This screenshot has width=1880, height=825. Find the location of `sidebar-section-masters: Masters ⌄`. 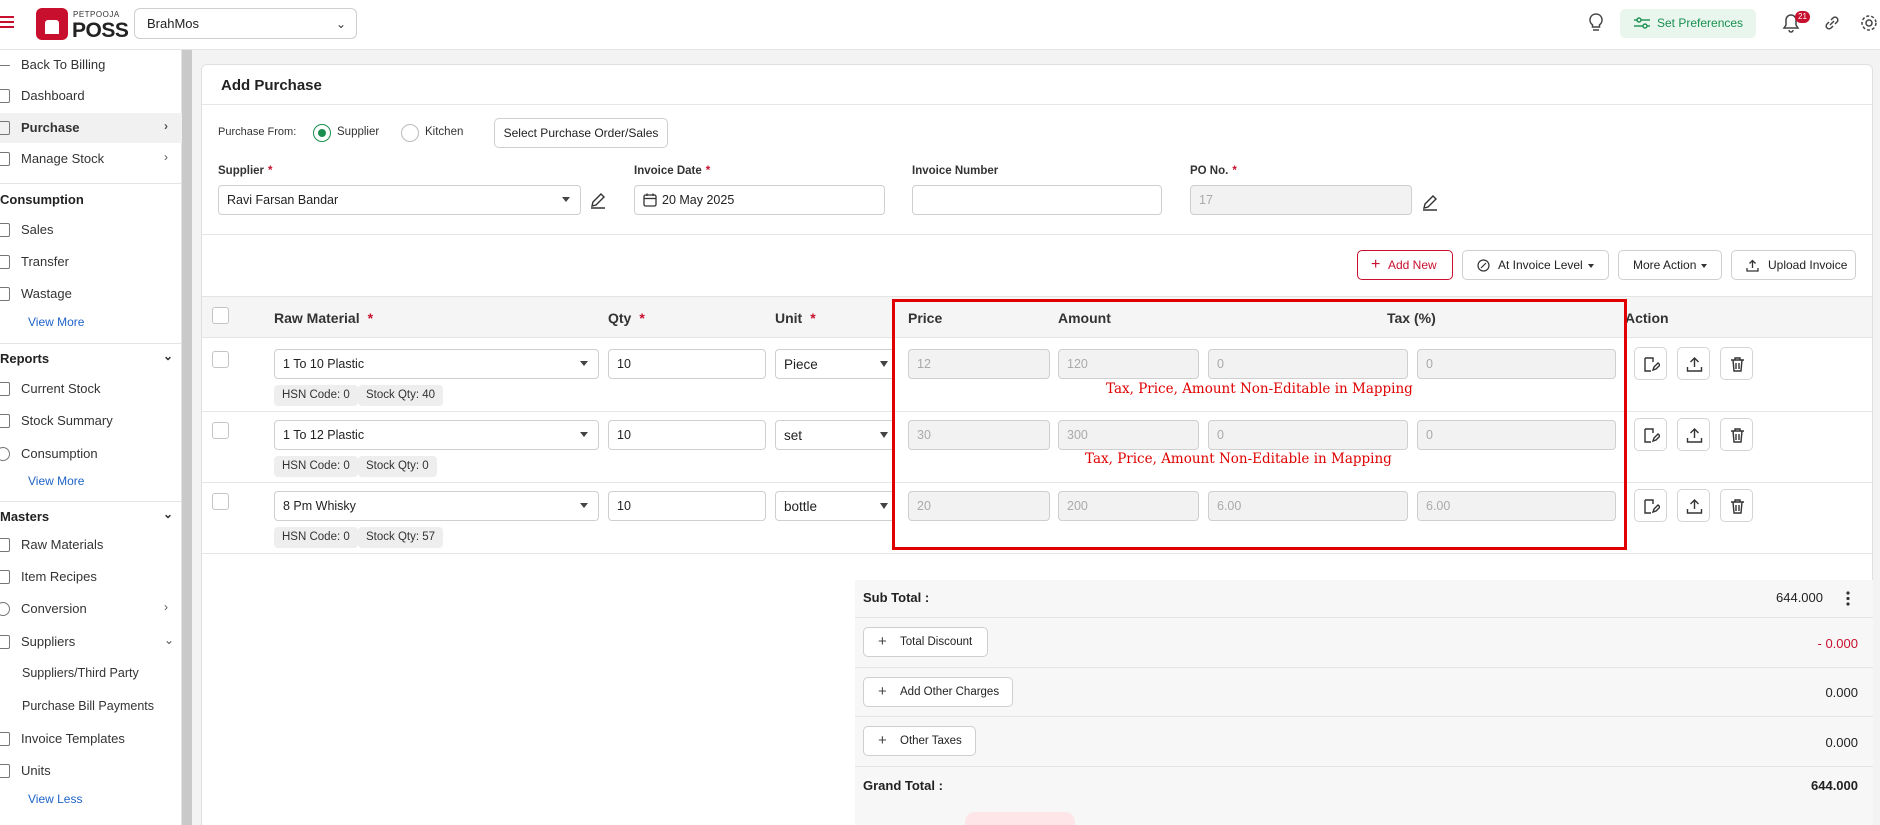

sidebar-section-masters: Masters ⌄ is located at coordinates (91, 516).